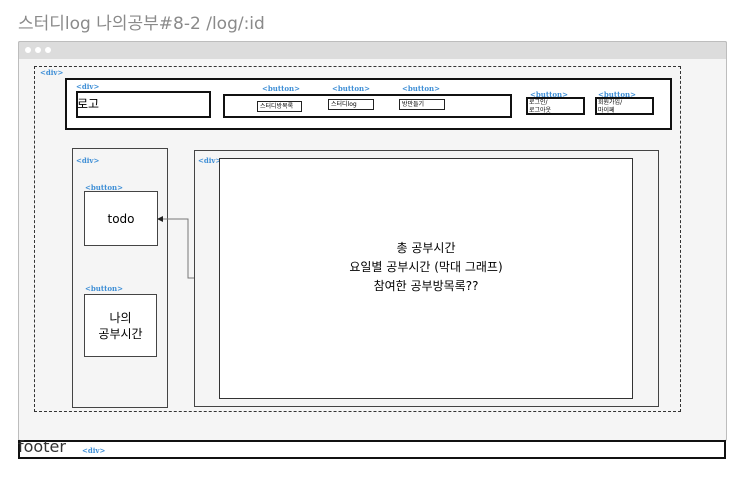 The height and width of the screenshot is (477, 748). Describe the element at coordinates (606, 110) in the screenshot. I see `mypage-label: 마이페` at that location.